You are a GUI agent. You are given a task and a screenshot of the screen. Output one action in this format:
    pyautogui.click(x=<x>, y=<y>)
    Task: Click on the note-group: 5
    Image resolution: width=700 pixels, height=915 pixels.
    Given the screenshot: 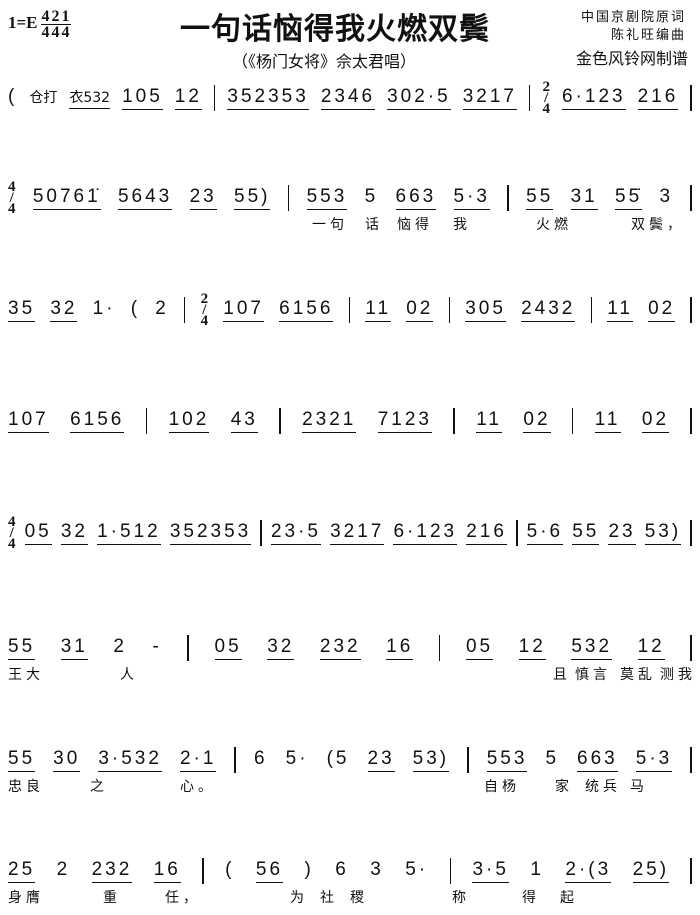 What is the action you would take?
    pyautogui.click(x=552, y=758)
    